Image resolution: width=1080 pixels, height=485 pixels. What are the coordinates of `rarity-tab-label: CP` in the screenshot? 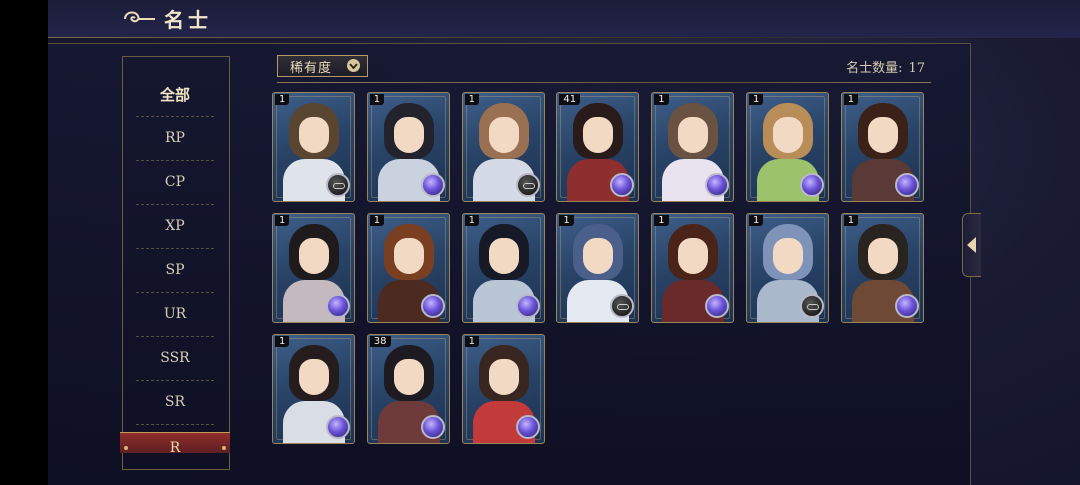 It's located at (175, 182).